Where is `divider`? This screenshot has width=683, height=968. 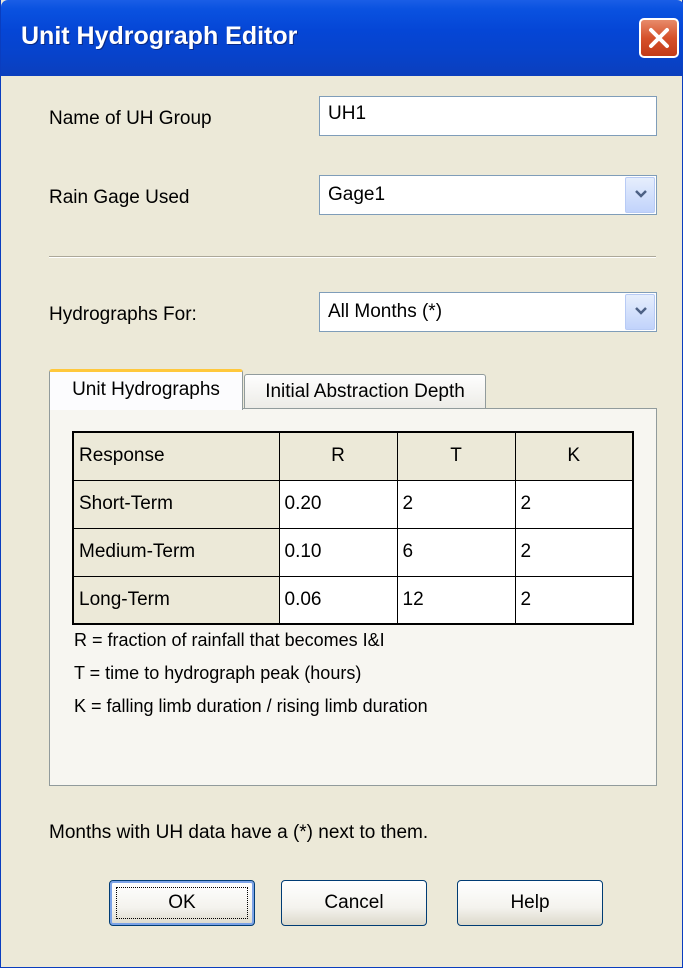 divider is located at coordinates (352, 257).